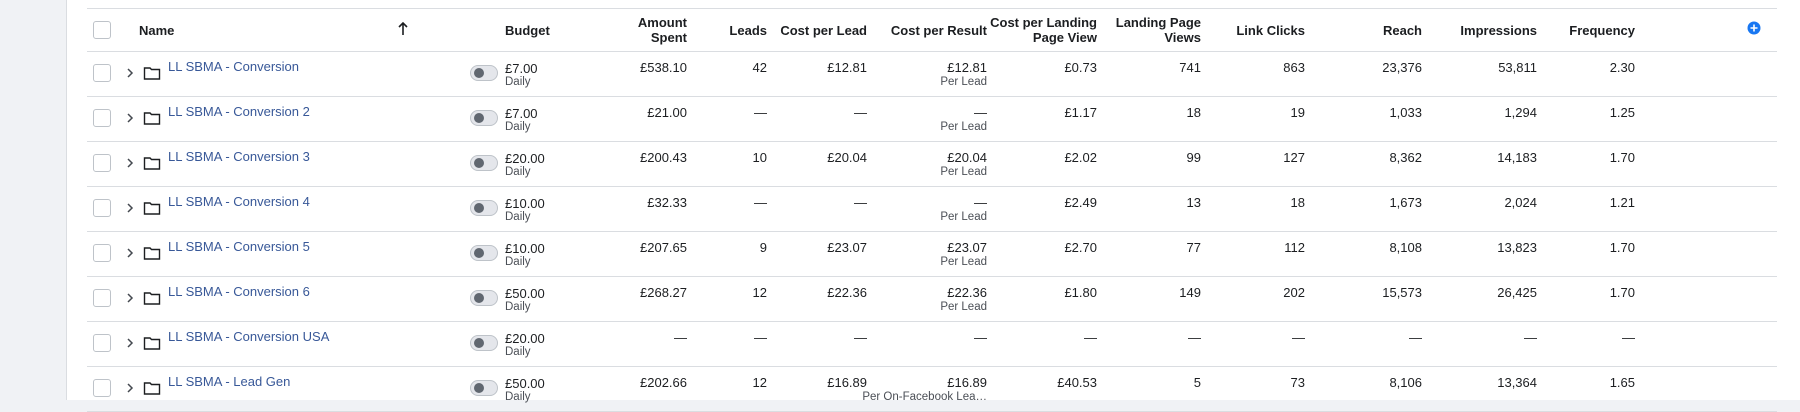 The height and width of the screenshot is (412, 1800). What do you see at coordinates (667, 202) in the screenshot?
I see `amount-spent-value: £32.33` at bounding box center [667, 202].